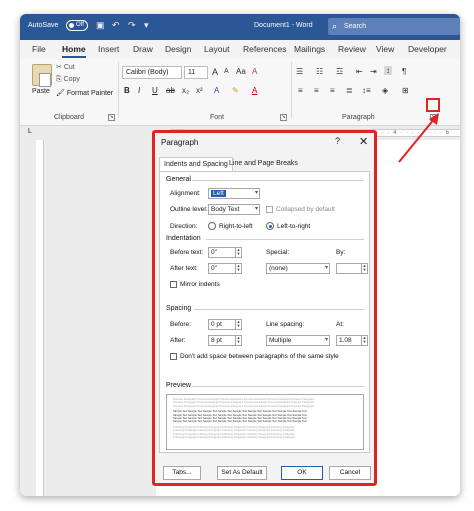 The image size is (474, 511). I want to click on autosave-toggle: Off, so click(77, 25).